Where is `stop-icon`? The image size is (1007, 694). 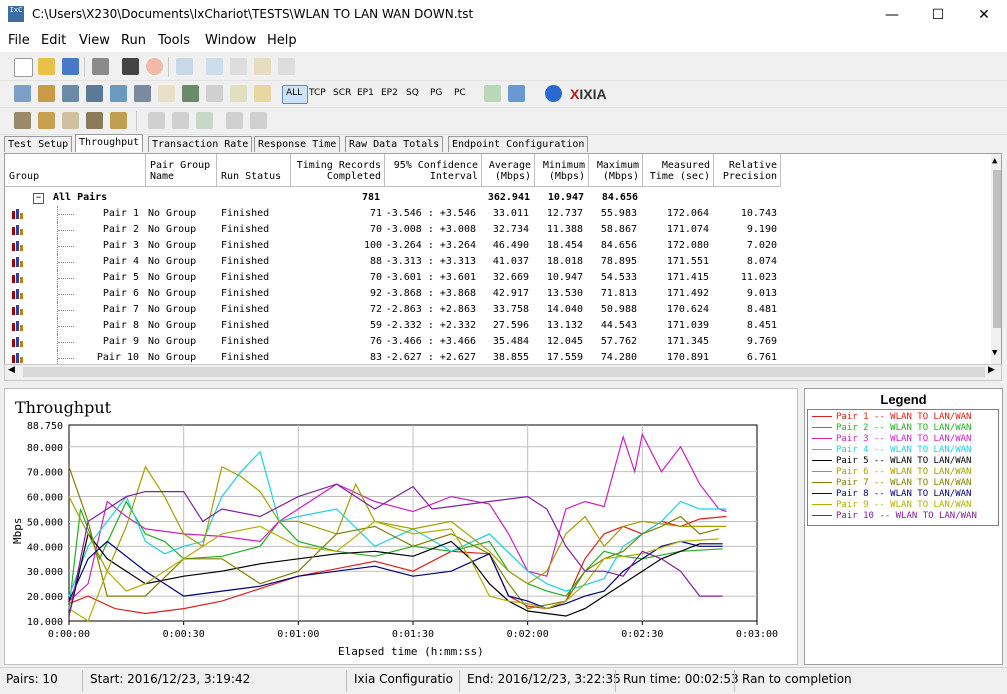
stop-icon is located at coordinates (154, 66).